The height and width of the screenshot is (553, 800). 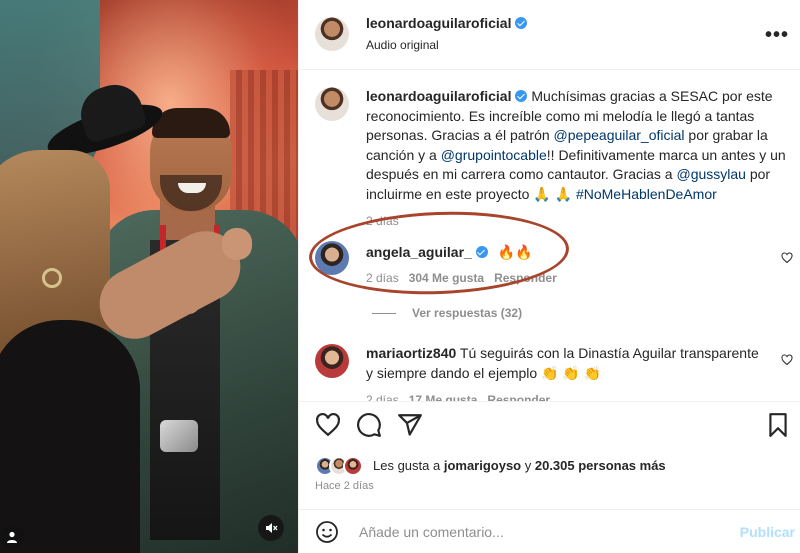 What do you see at coordinates (646, 194) in the screenshot?
I see `hashtag-link: #NoMeHablenDeAmor` at bounding box center [646, 194].